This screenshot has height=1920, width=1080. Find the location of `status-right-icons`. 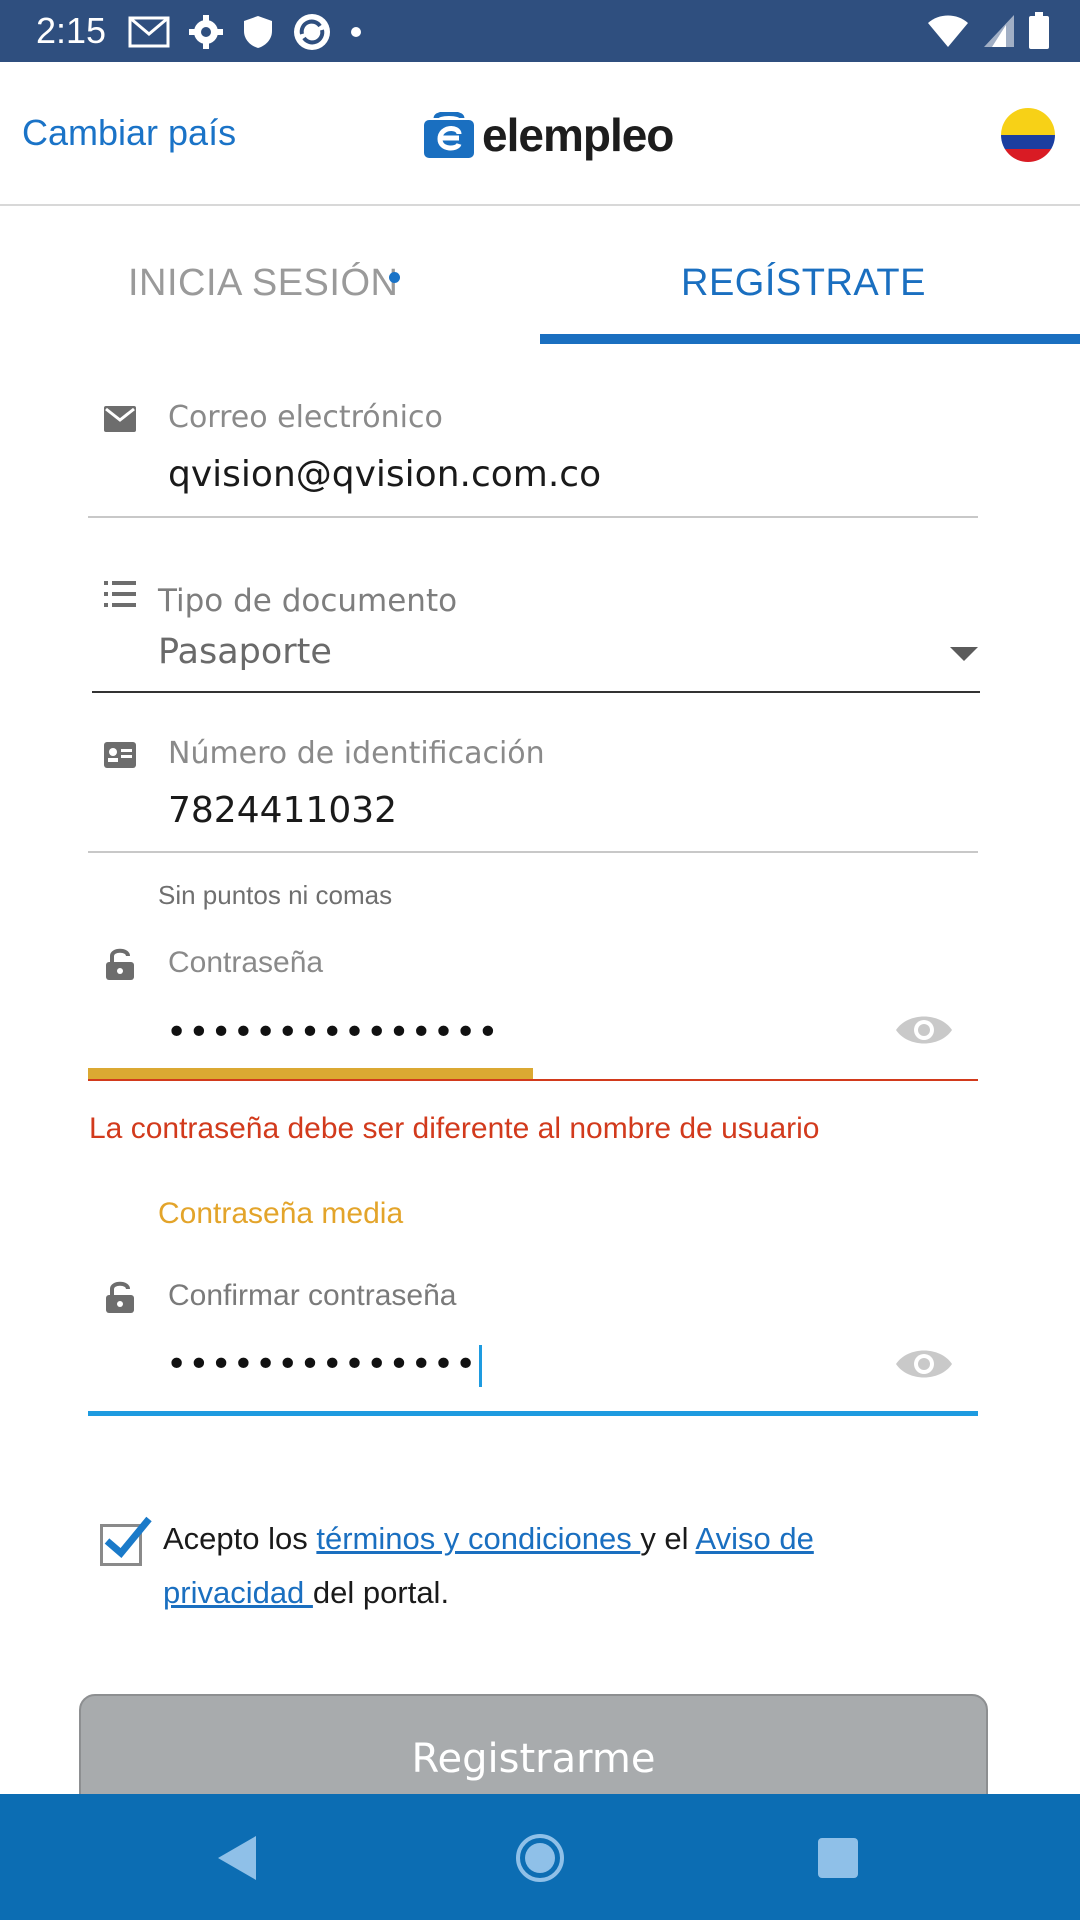

status-right-icons is located at coordinates (988, 31).